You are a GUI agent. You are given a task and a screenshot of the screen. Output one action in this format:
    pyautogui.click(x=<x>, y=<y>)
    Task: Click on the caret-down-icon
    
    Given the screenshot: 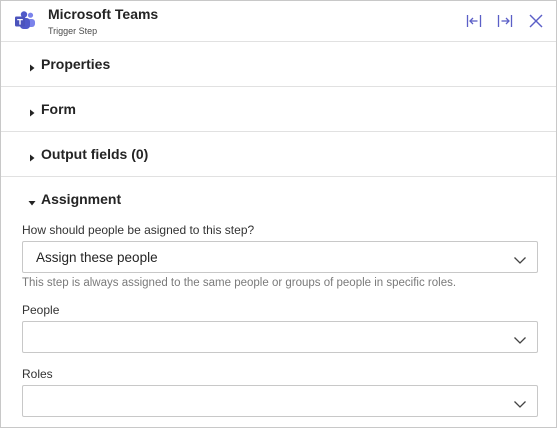 What is the action you would take?
    pyautogui.click(x=32, y=200)
    